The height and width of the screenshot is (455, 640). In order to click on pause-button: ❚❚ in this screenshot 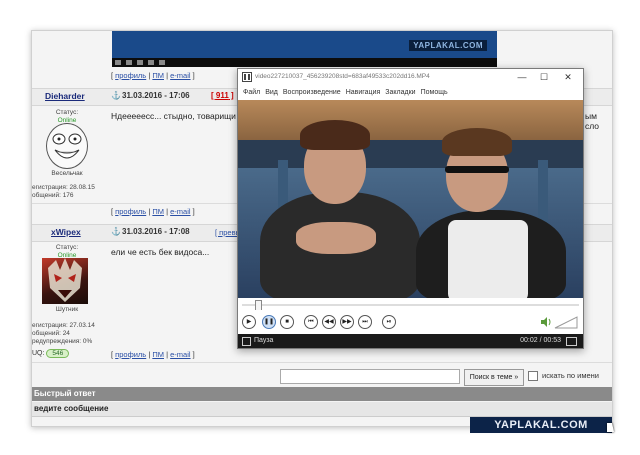, I will do `click(269, 322)`.